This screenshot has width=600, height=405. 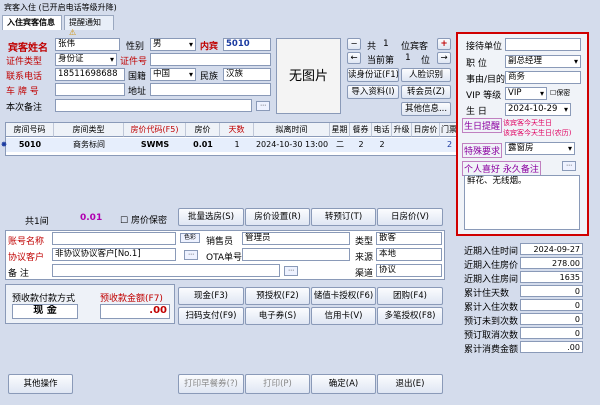 What do you see at coordinates (87, 44) in the screenshot?
I see `name-input: 张伟` at bounding box center [87, 44].